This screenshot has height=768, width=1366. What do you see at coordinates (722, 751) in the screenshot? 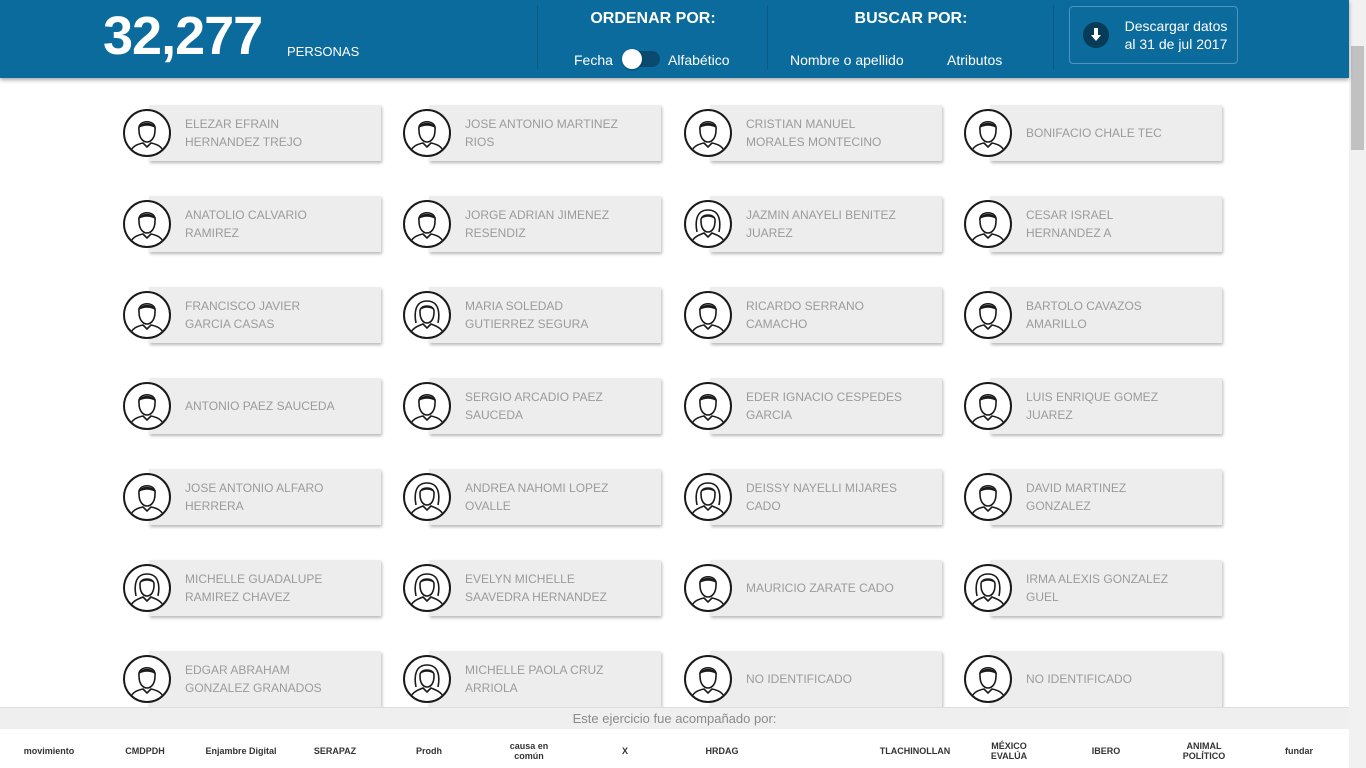
I see `logo-hrdag: HRDAG` at bounding box center [722, 751].